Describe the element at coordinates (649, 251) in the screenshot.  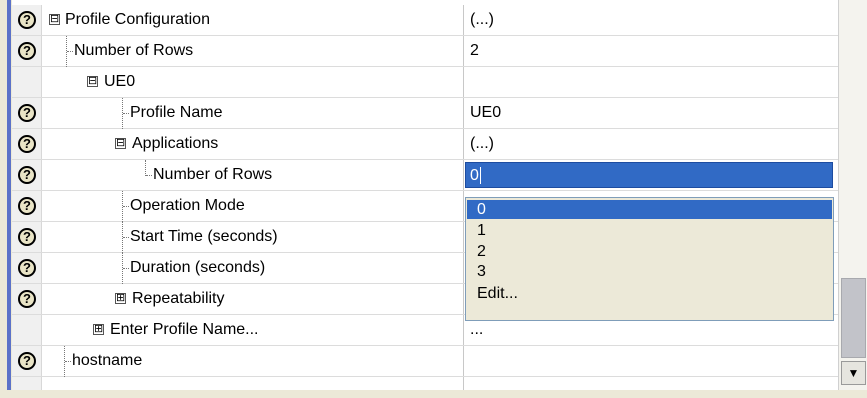
I see `dropdown-option-2: 2` at that location.